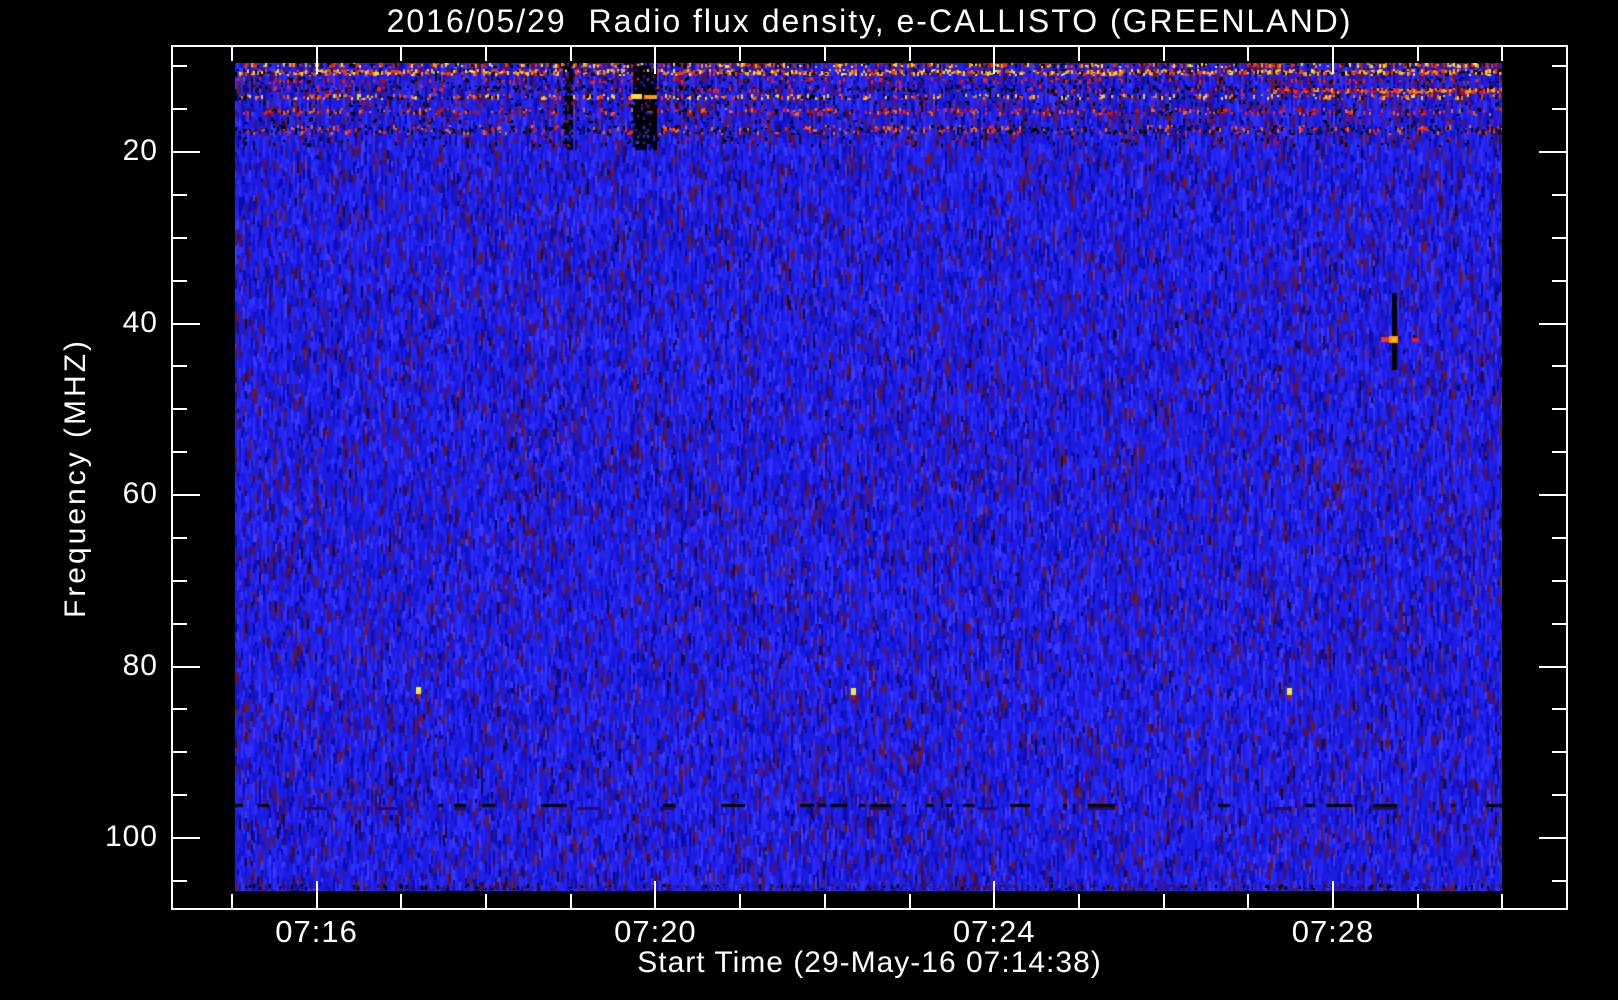 The width and height of the screenshot is (1618, 1000). I want to click on y-tick-label: 40, so click(140, 322).